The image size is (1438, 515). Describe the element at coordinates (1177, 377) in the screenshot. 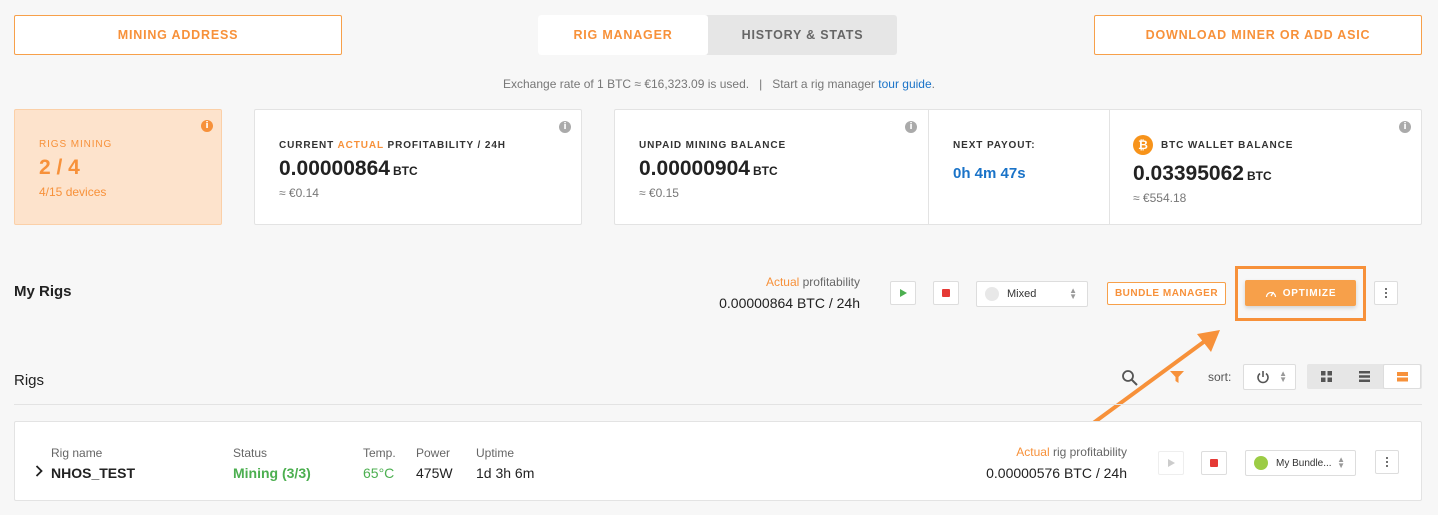

I see `filter-icon` at that location.